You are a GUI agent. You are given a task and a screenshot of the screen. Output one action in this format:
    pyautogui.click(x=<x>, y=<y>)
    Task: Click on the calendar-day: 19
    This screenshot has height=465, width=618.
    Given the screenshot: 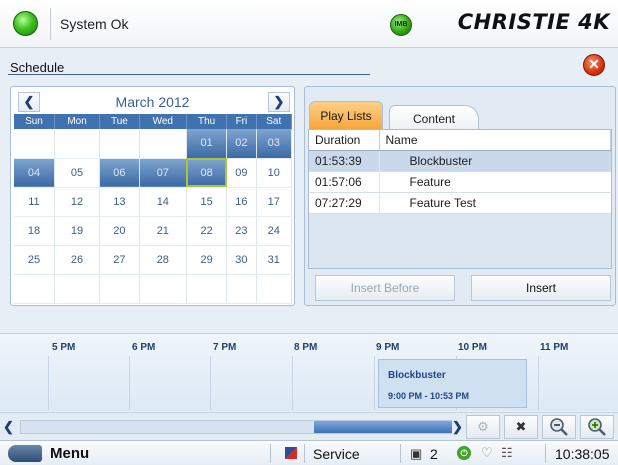 What is the action you would take?
    pyautogui.click(x=77, y=231)
    